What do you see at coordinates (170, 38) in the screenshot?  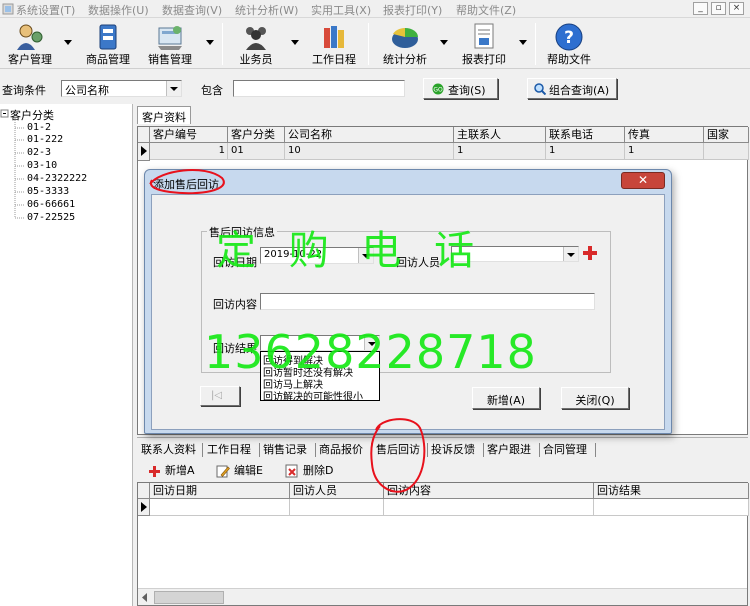 I see `sales-icon` at bounding box center [170, 38].